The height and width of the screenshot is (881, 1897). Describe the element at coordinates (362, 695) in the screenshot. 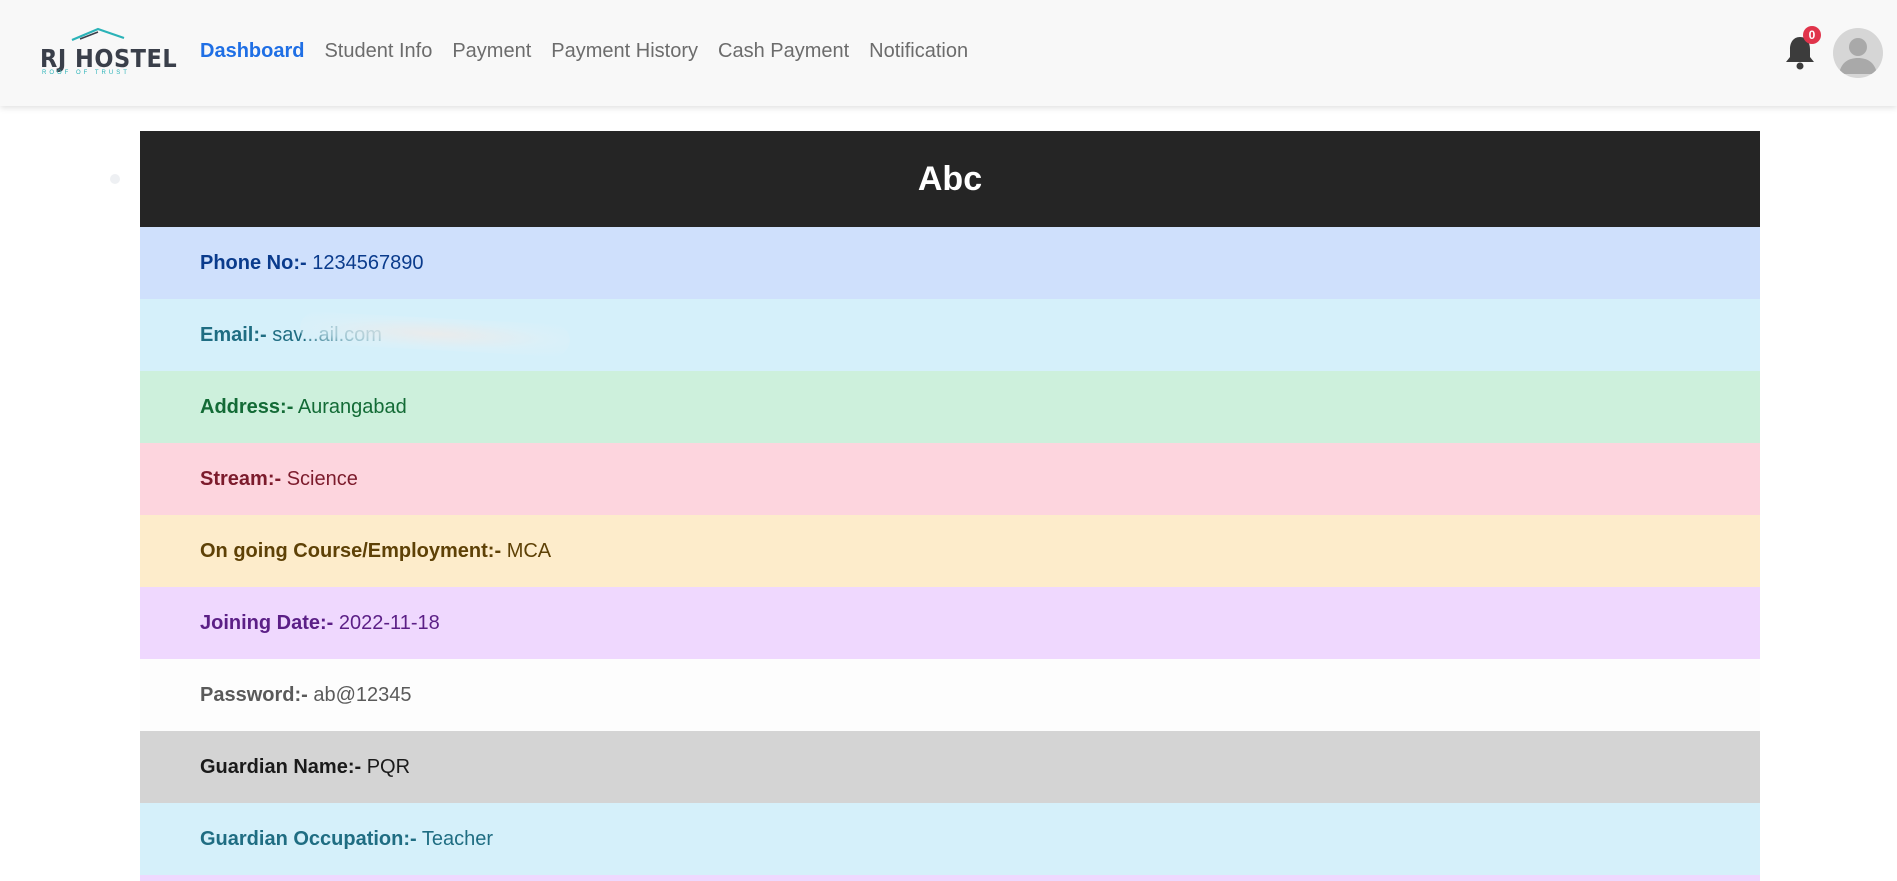

I see `field-value: ab@12345` at that location.